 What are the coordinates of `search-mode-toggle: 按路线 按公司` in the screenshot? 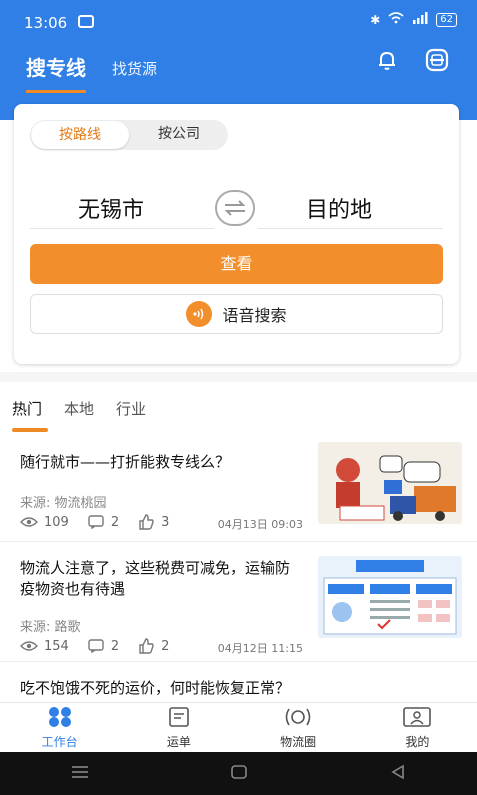 It's located at (129, 135).